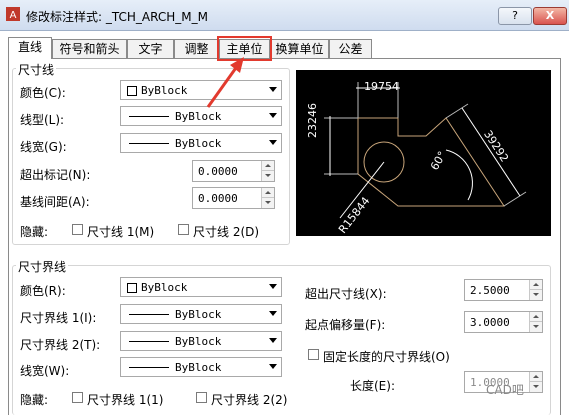 This screenshot has height=415, width=569. Describe the element at coordinates (183, 229) in the screenshot. I see `suppress-dim2-checkbox` at that location.